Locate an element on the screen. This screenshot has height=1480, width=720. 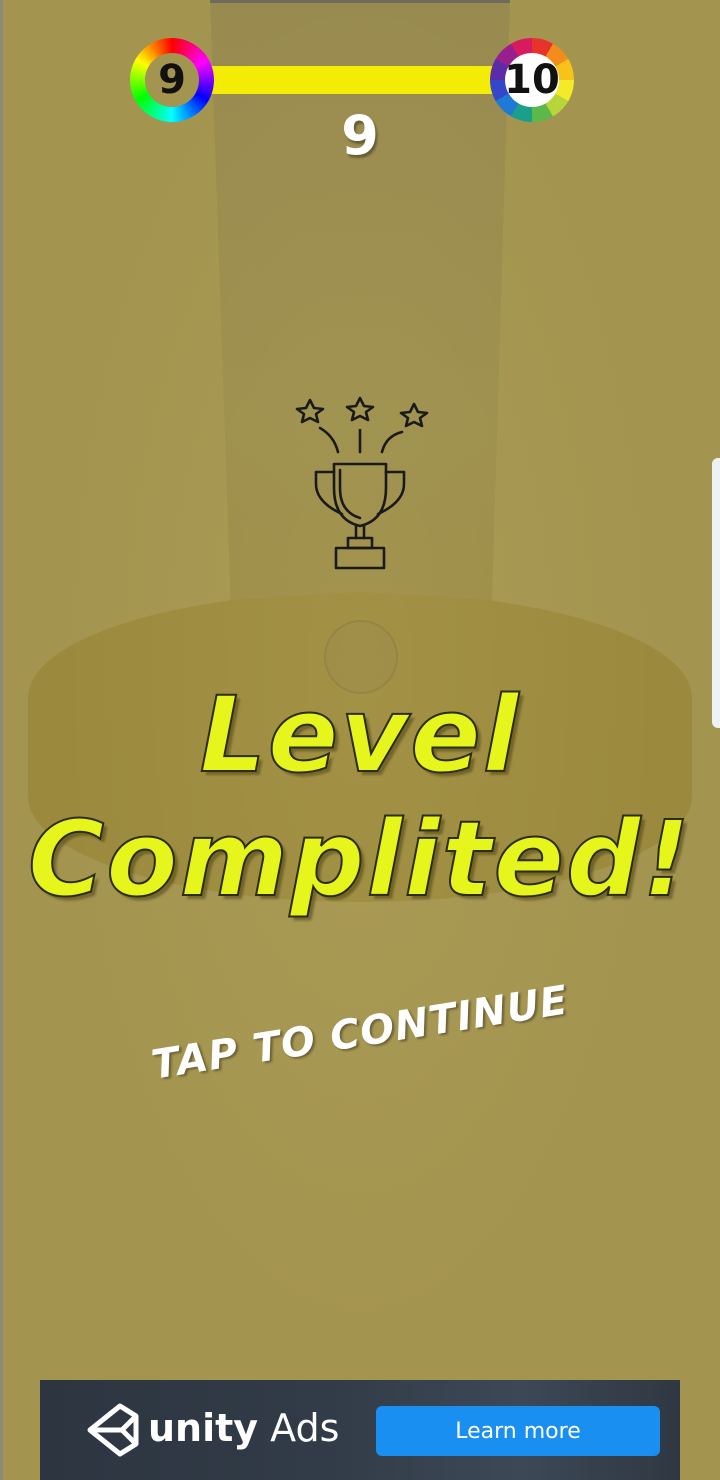
ad-banner: unity Ads Learn more is located at coordinates (360, 1430).